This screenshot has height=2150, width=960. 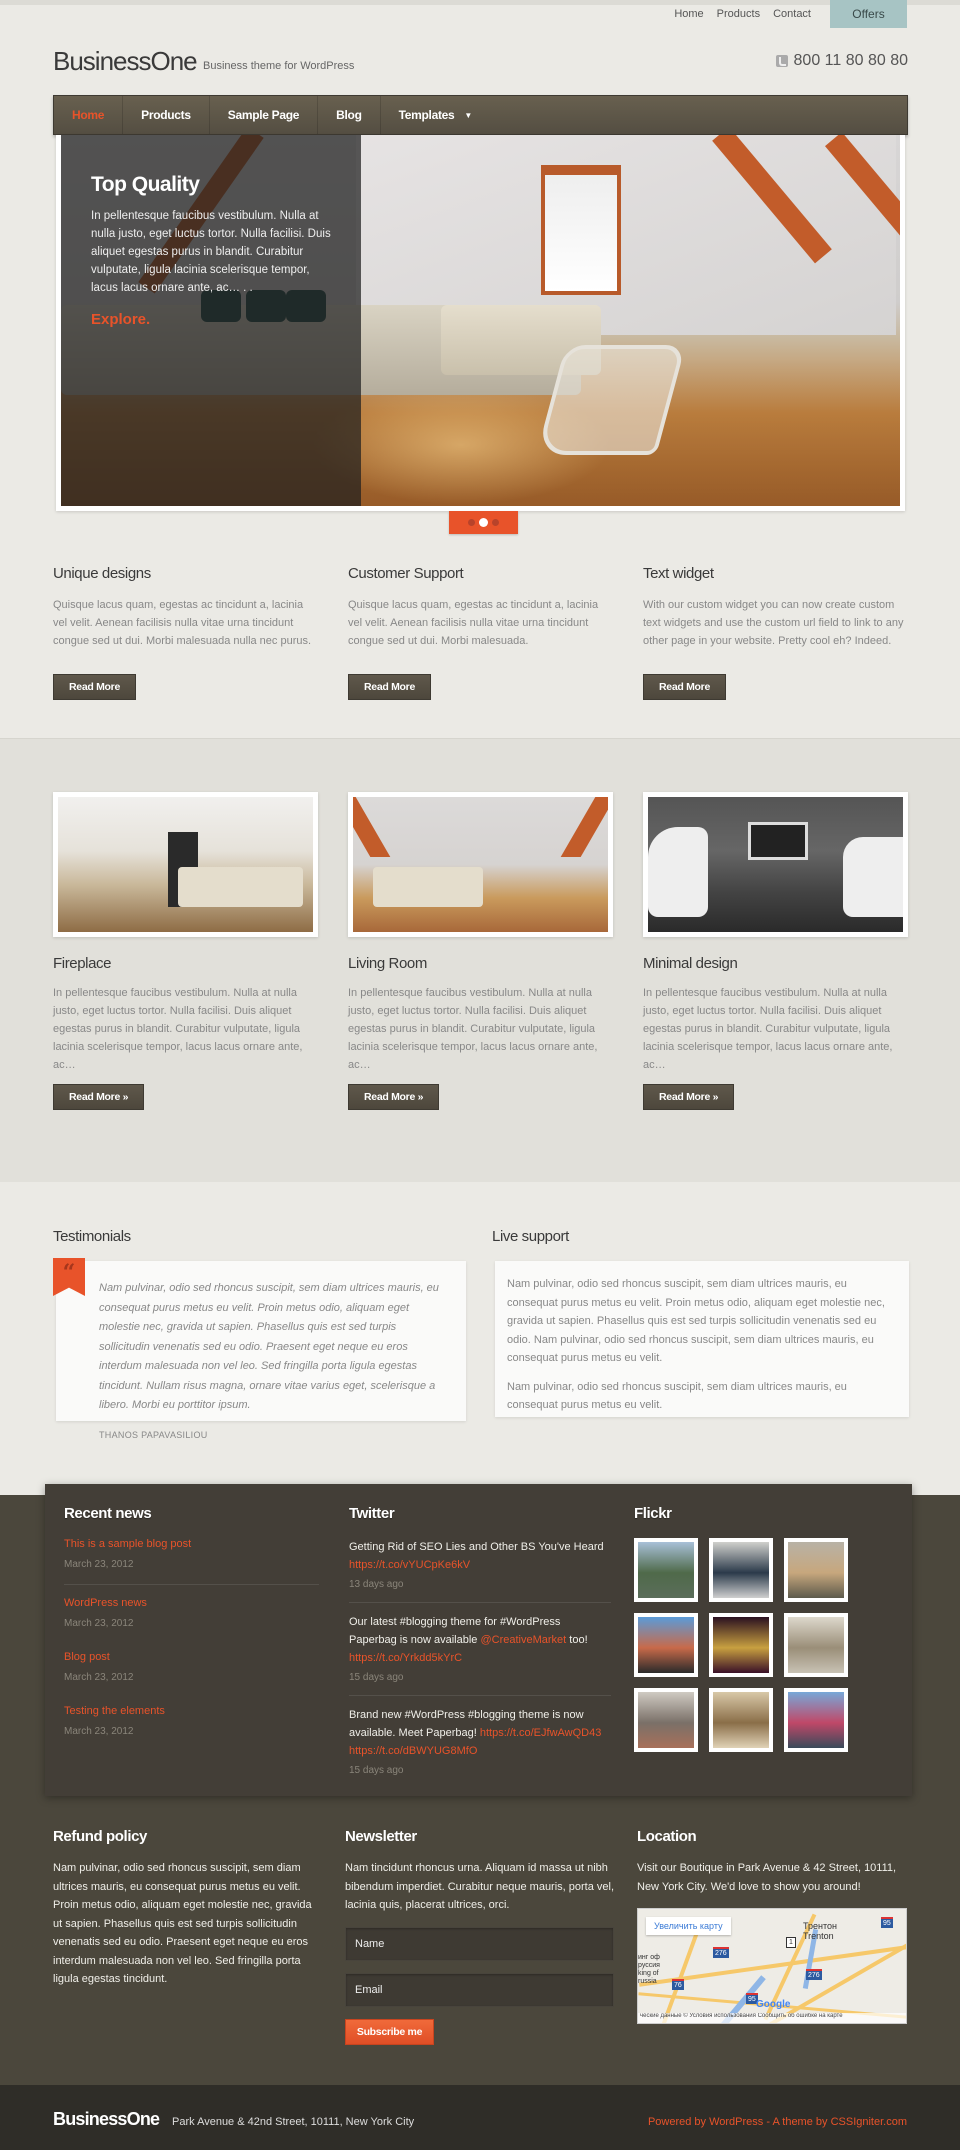 I want to click on news-link: WordPress news, so click(x=191, y=1603).